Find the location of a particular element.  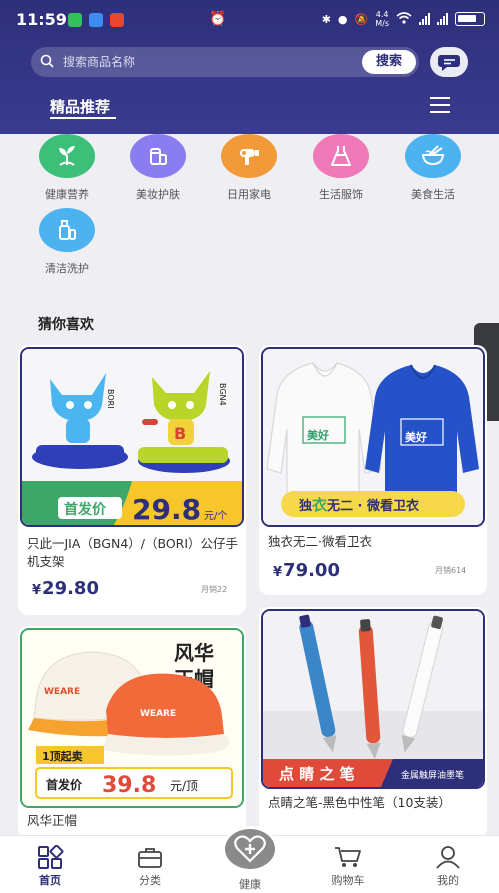

figure-stand-illustration: BORI B BGN4 首发价 29.8 元/个 is located at coordinates (132, 437).